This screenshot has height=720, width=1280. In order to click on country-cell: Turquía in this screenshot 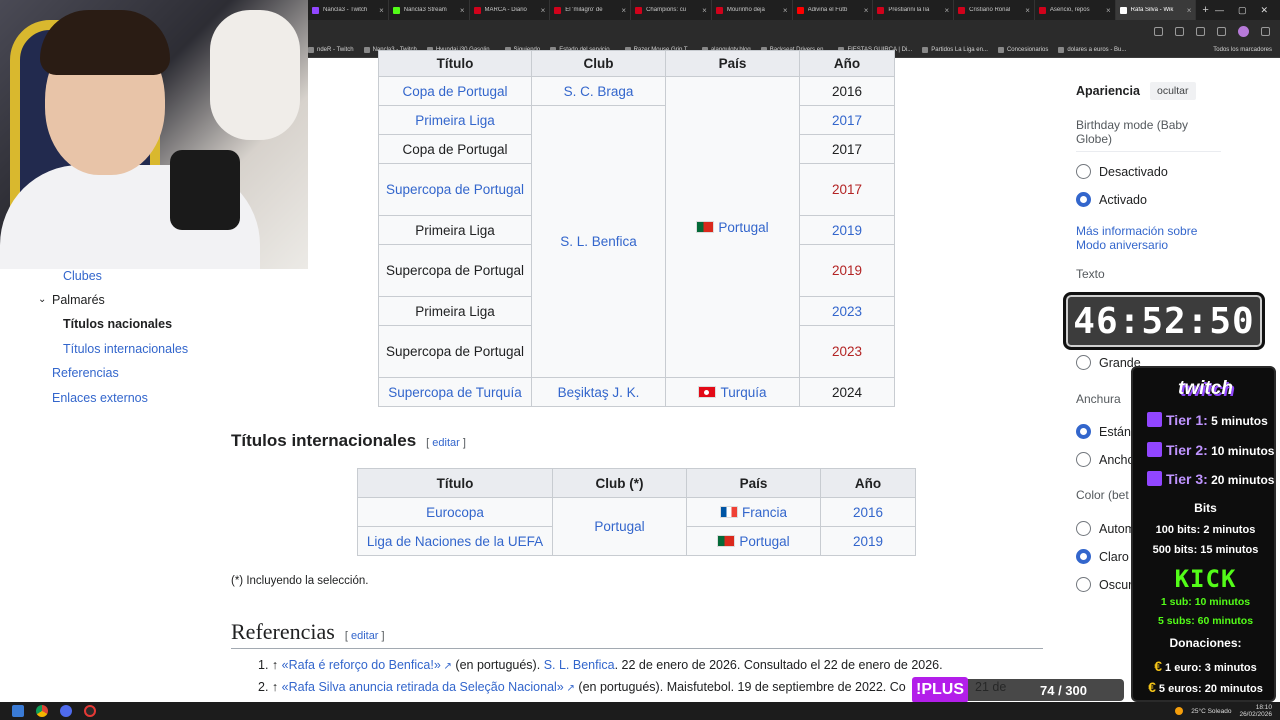, I will do `click(732, 392)`.